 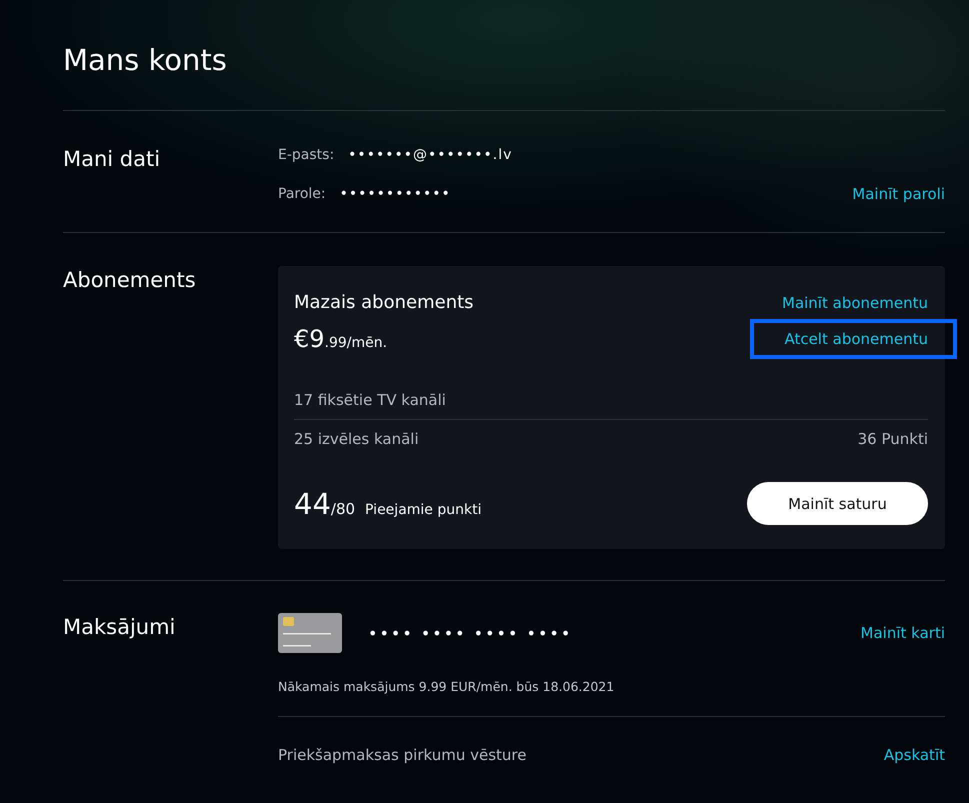 What do you see at coordinates (902, 633) in the screenshot?
I see `change-card-link: Mainīt karti` at bounding box center [902, 633].